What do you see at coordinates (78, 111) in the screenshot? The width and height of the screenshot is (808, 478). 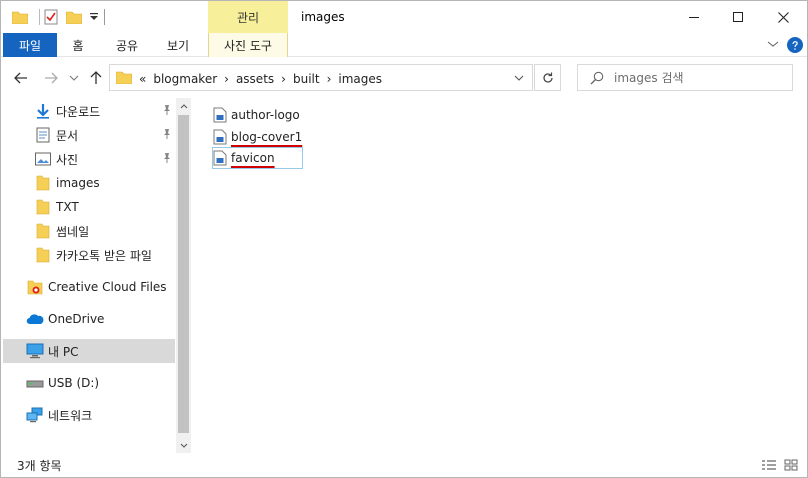 I see `nav-item-label: 다운로드` at bounding box center [78, 111].